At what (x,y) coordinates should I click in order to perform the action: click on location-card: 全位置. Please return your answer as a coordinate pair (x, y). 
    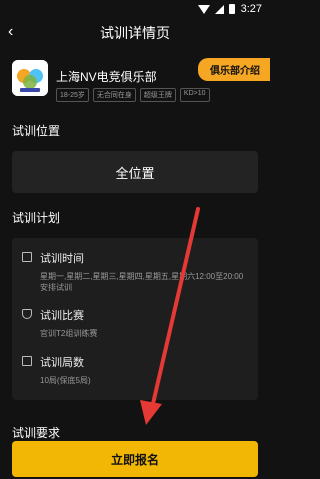
    Looking at the image, I should click on (135, 172).